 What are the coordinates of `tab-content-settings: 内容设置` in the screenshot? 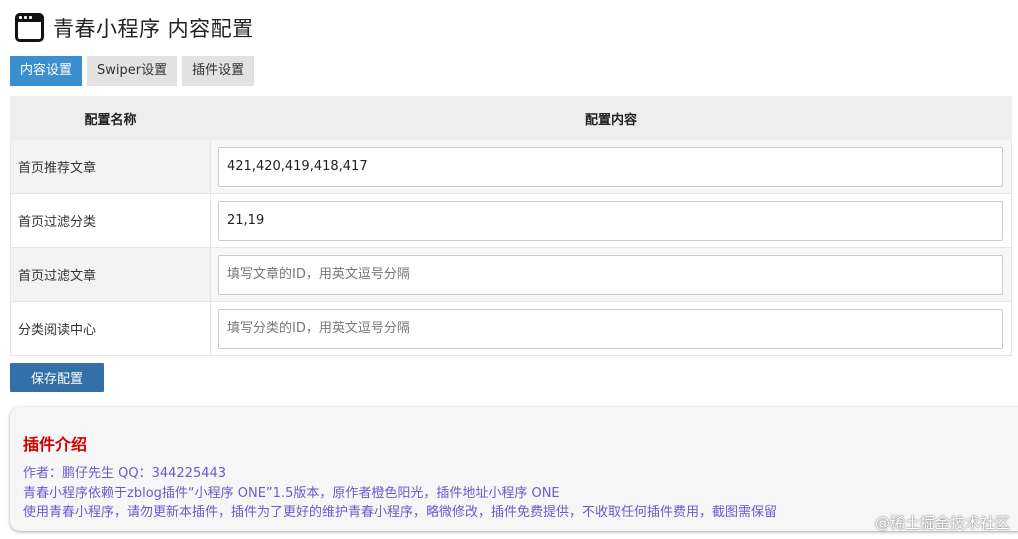 It's located at (46, 71).